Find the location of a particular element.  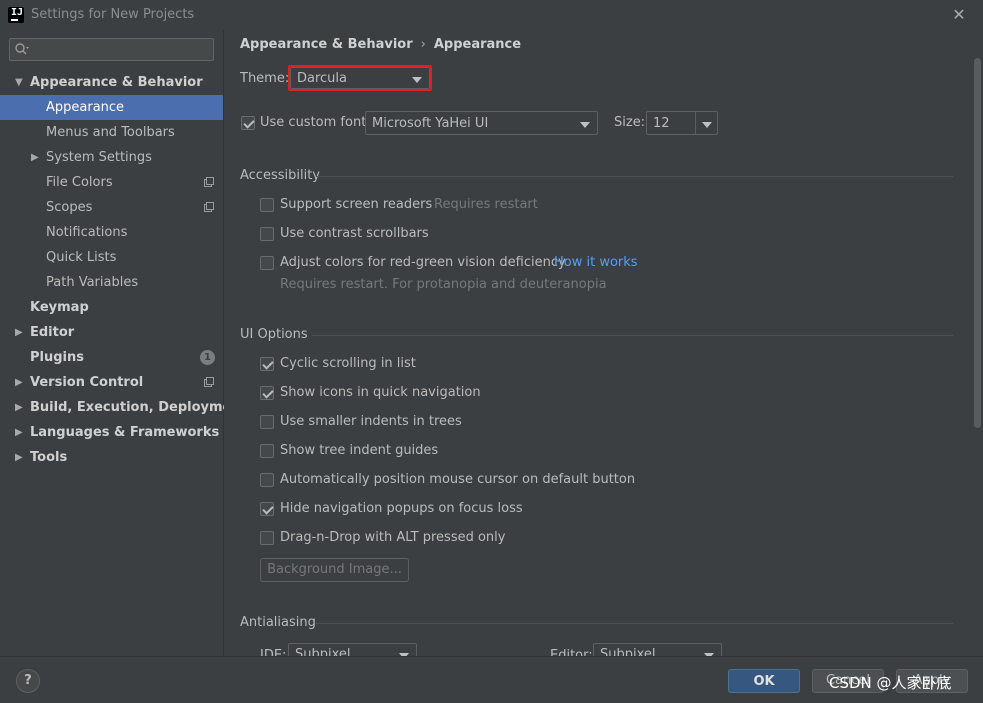

dialog-footer: ? OK Cancel Apply CSDN @人家卧底 is located at coordinates (491, 679).